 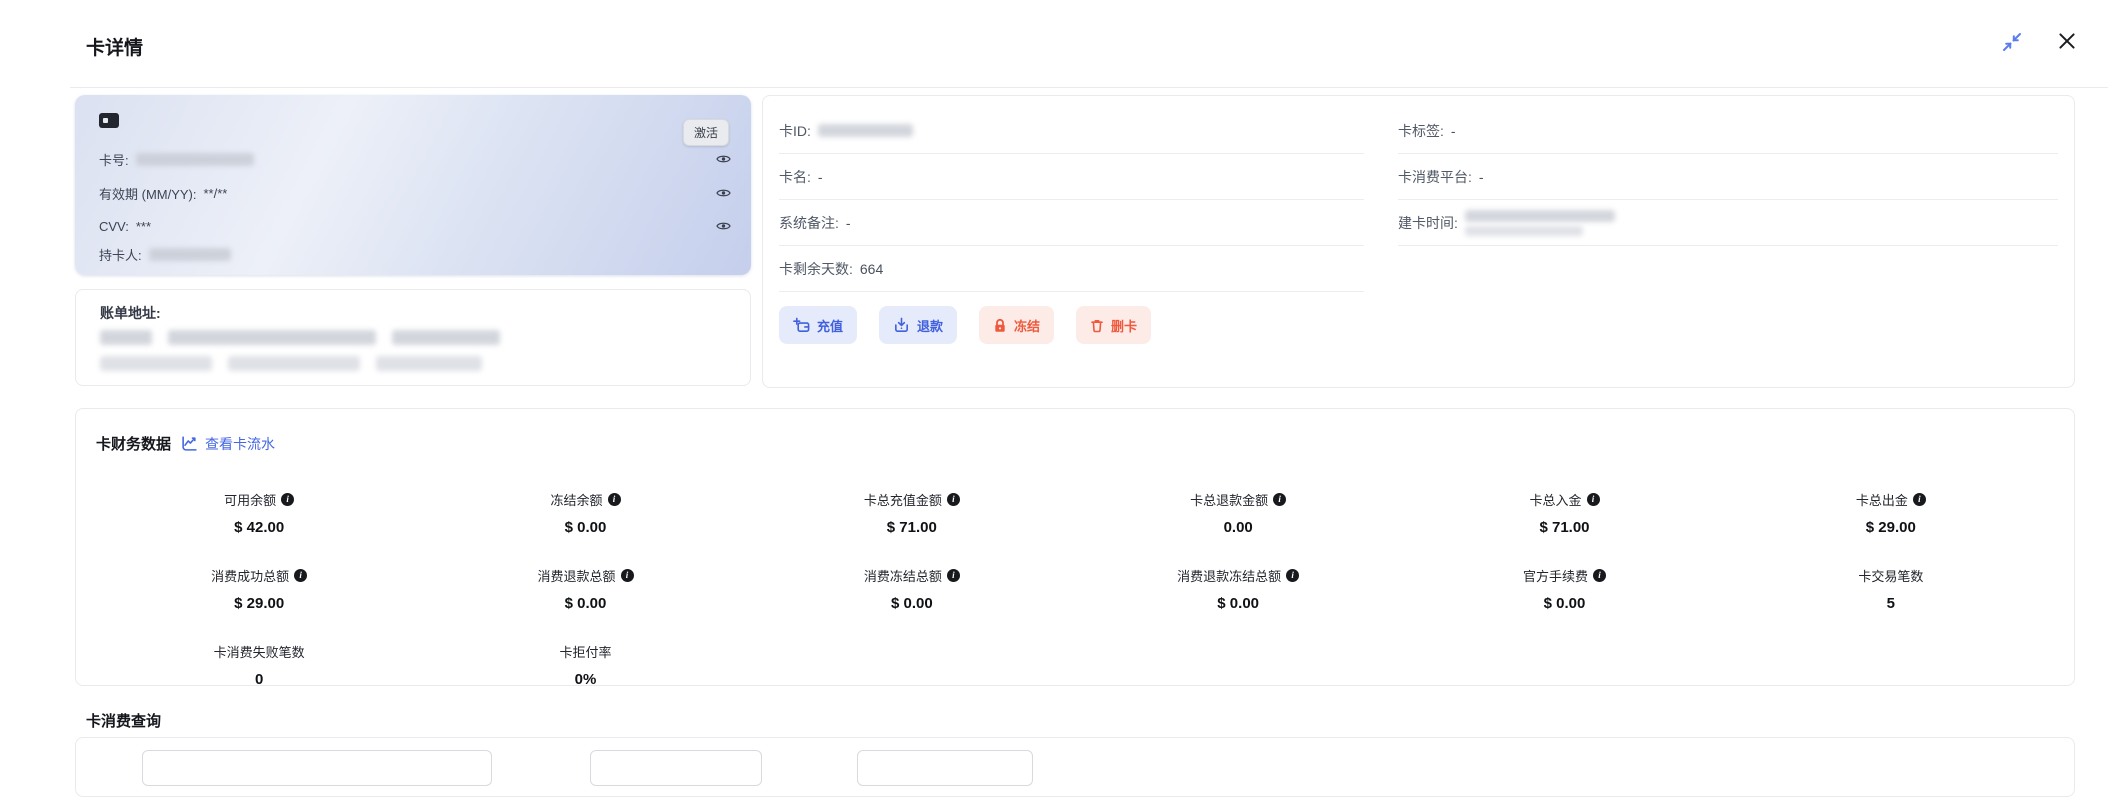 What do you see at coordinates (1418, 325) in the screenshot?
I see `card-actions: 充值 退款 冻结 删卡` at bounding box center [1418, 325].